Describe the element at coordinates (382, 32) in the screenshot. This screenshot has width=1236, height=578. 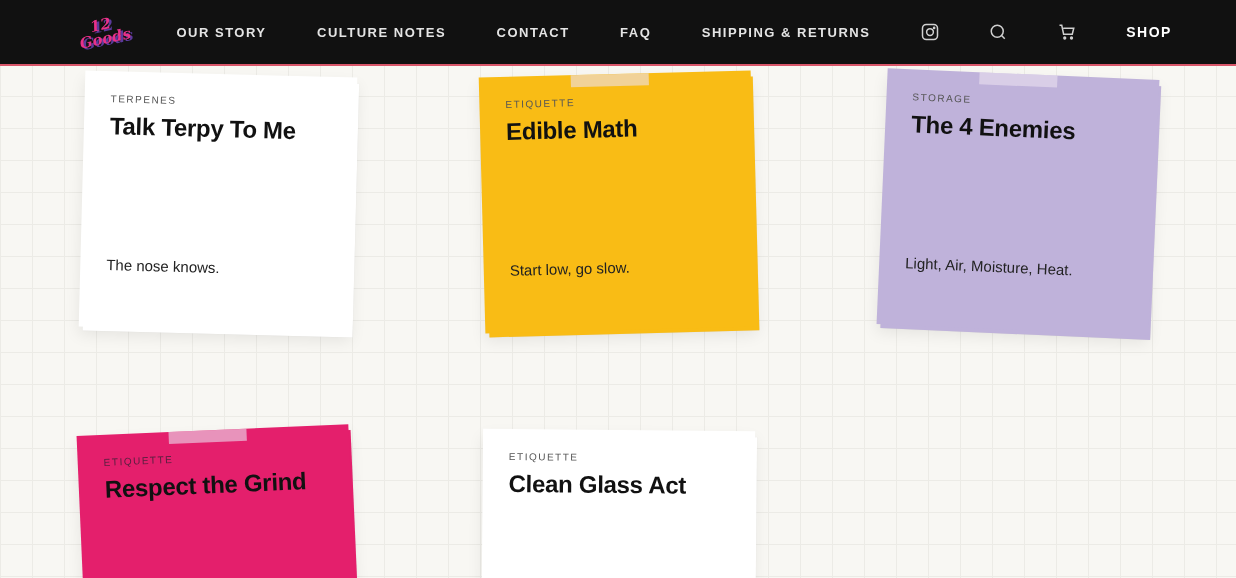
I see `nav-link: CULTURE NOTES` at that location.